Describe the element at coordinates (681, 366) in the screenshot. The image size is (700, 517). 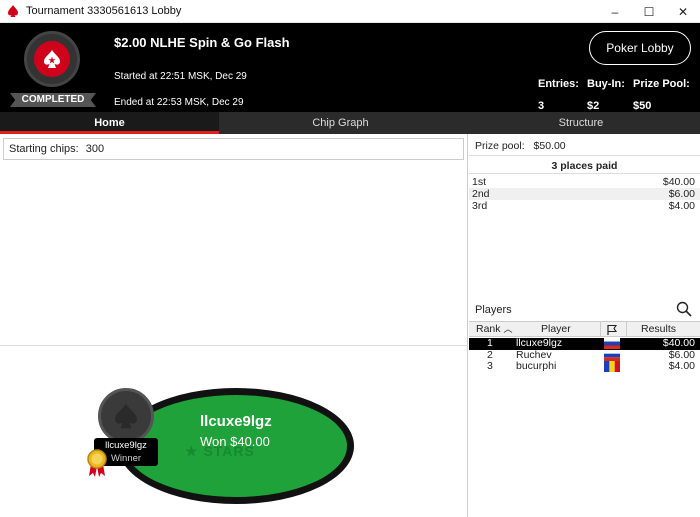
I see `player-result: $4.00` at that location.